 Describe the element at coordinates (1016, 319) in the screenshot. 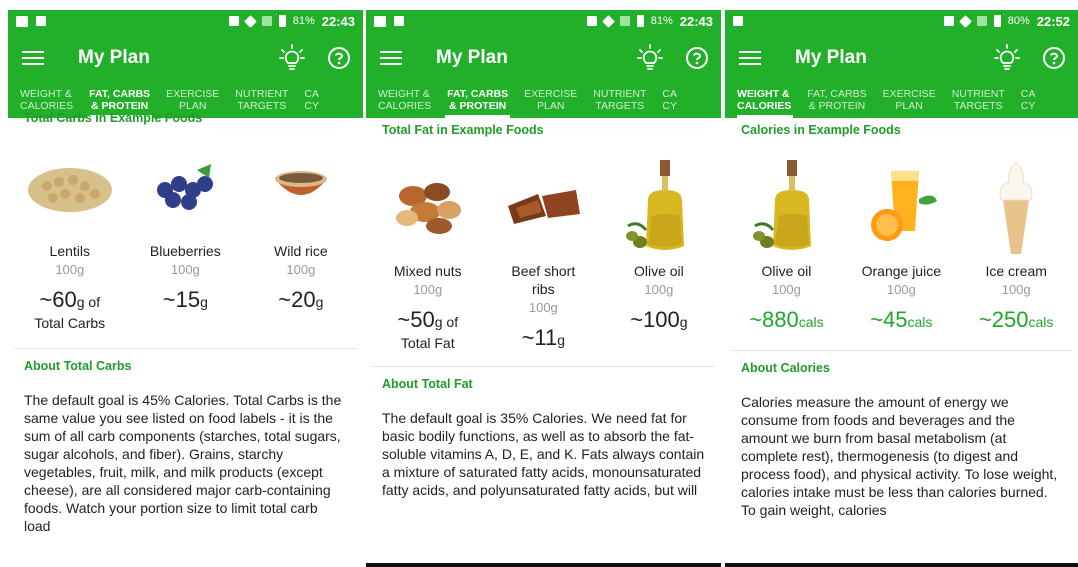

I see `food-amount: ~250cals` at that location.